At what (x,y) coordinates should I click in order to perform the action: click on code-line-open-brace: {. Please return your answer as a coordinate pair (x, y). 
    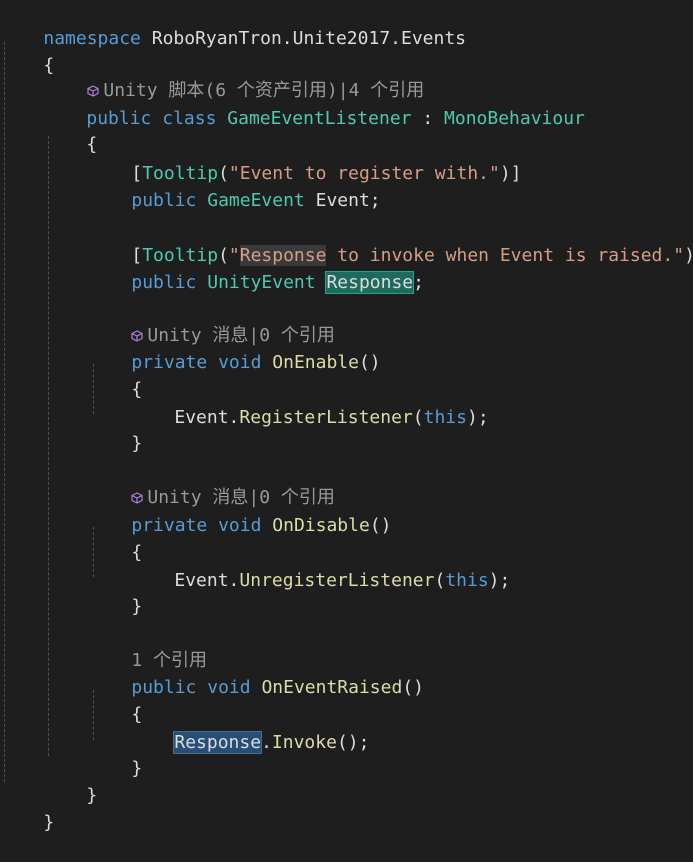
    Looking at the image, I should click on (27, 51).